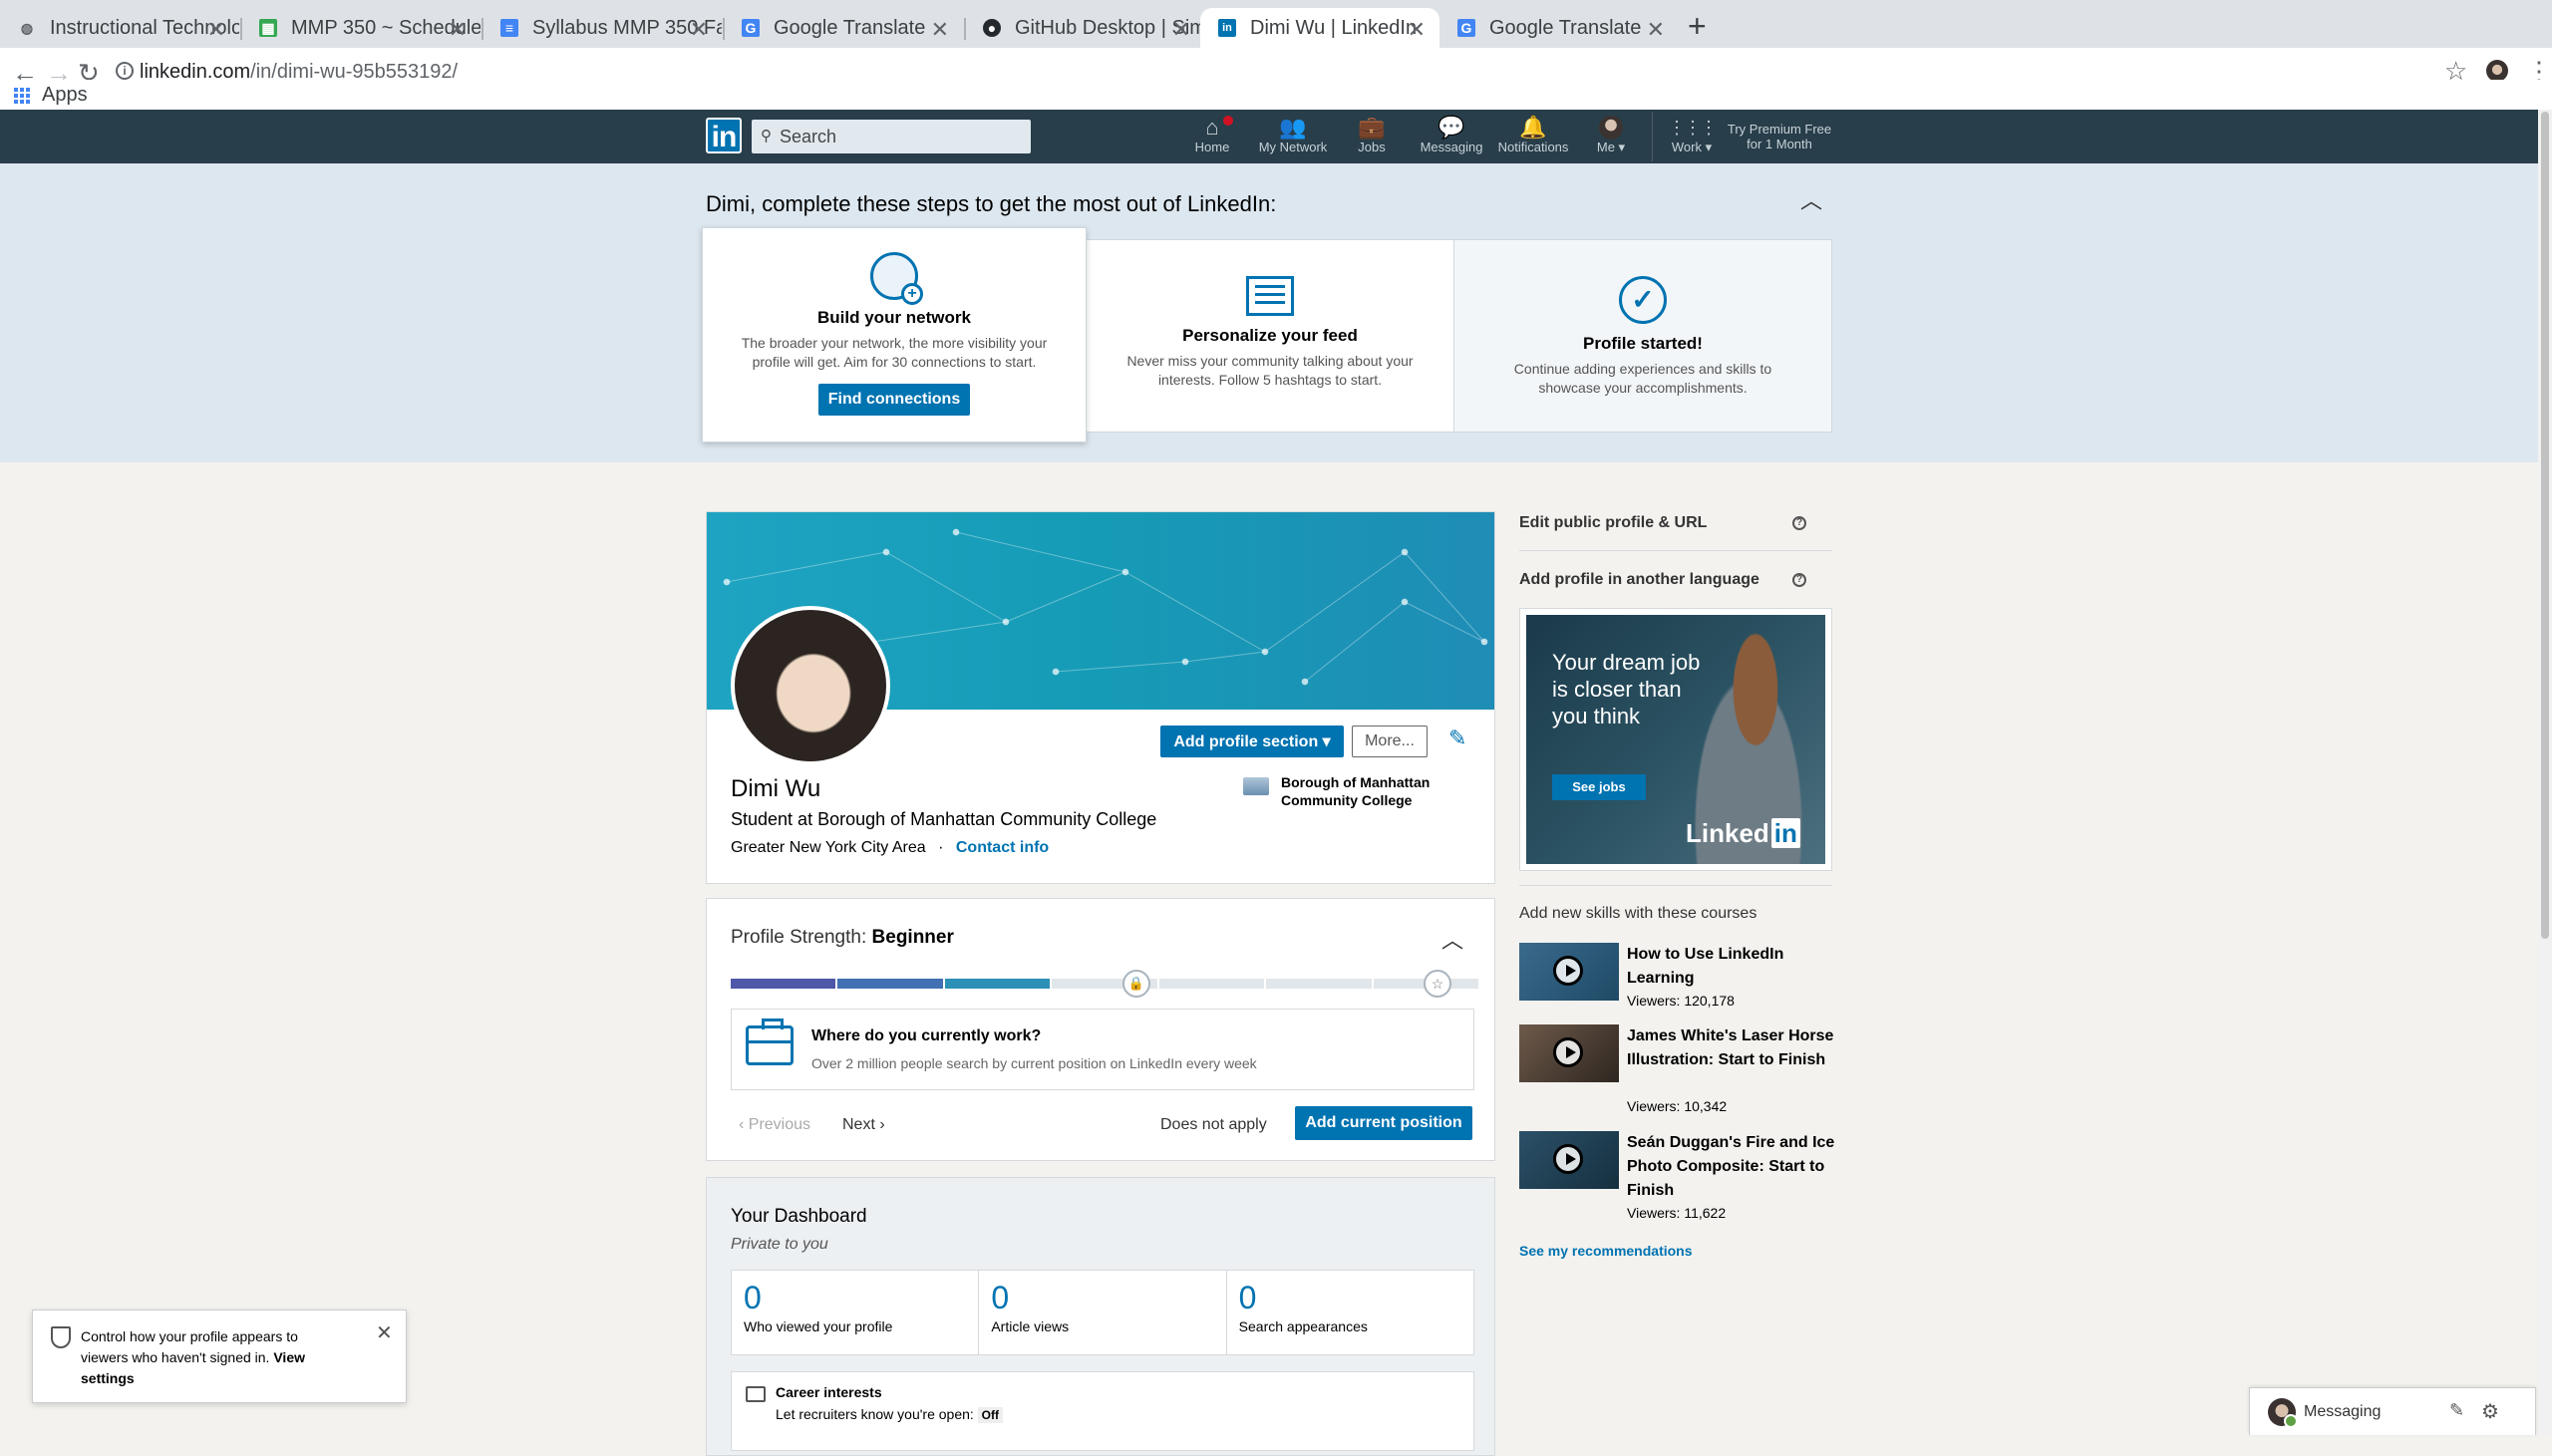  What do you see at coordinates (1779, 136) in the screenshot?
I see `try-premium-link: Try Premium Free for 1 Month` at bounding box center [1779, 136].